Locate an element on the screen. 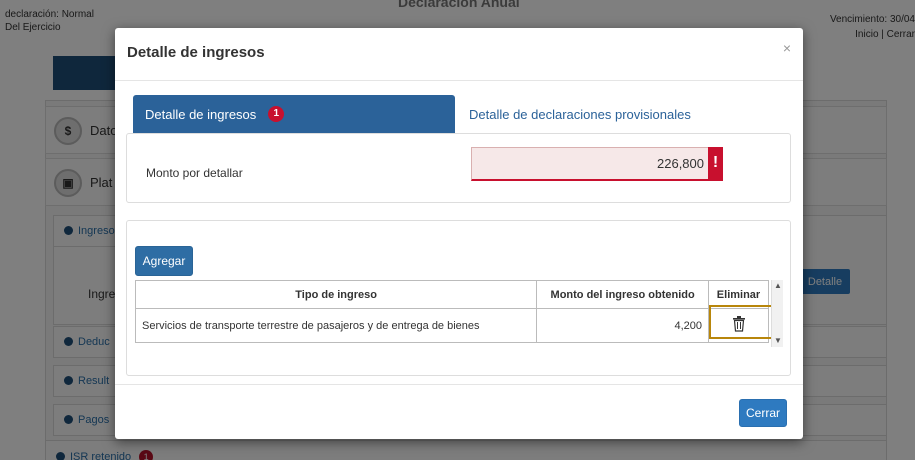 This screenshot has height=460, width=915. tab-label: Detalle de declaraciones provisionales is located at coordinates (580, 114).